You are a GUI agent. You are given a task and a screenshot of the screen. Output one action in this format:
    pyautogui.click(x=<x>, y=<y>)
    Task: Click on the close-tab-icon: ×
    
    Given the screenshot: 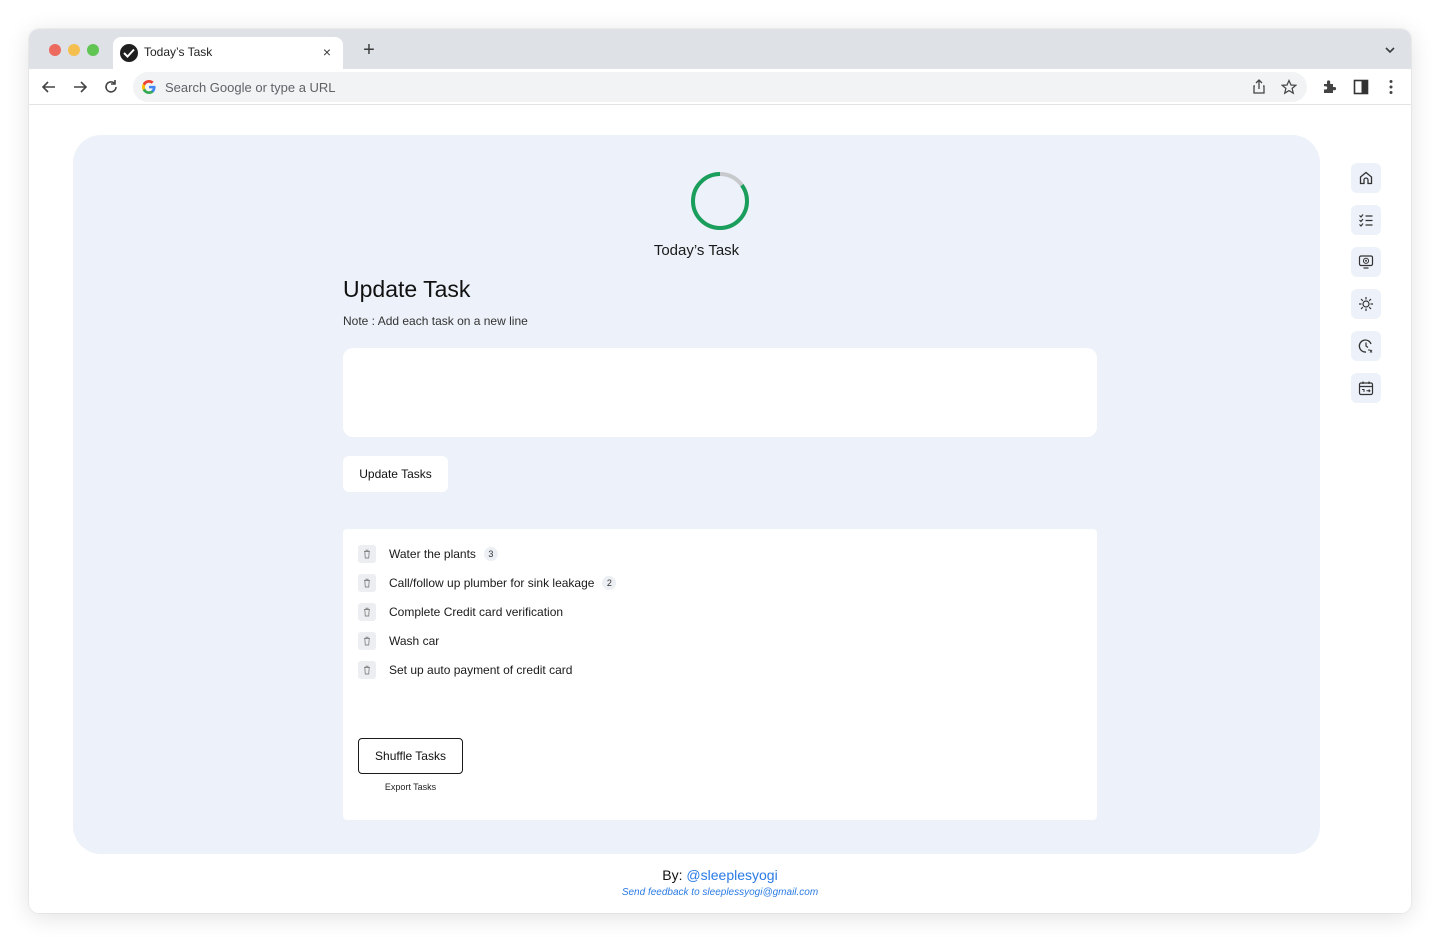 What is the action you would take?
    pyautogui.click(x=327, y=52)
    